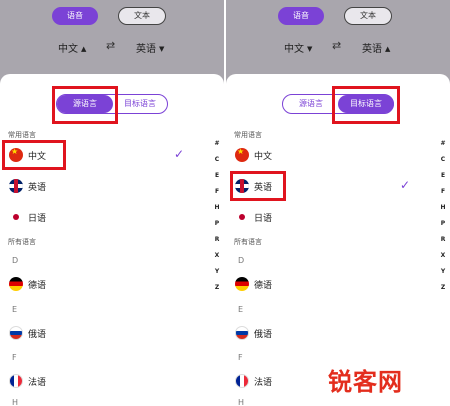  I want to click on watermark: 锐客网, so click(365, 382).